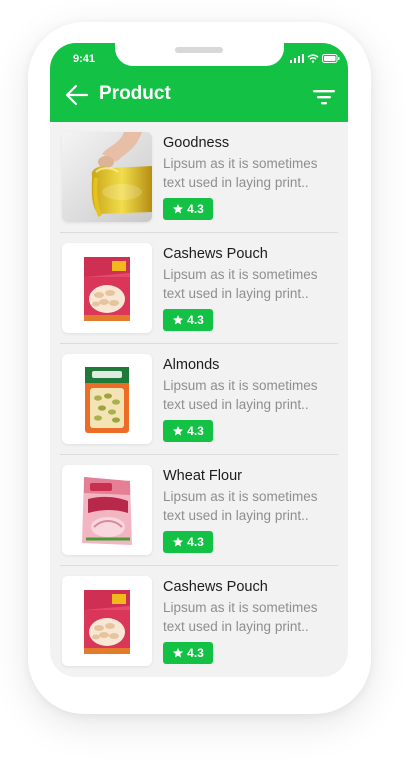 The height and width of the screenshot is (762, 414). Describe the element at coordinates (107, 510) in the screenshot. I see `product-image-atta-pack` at that location.